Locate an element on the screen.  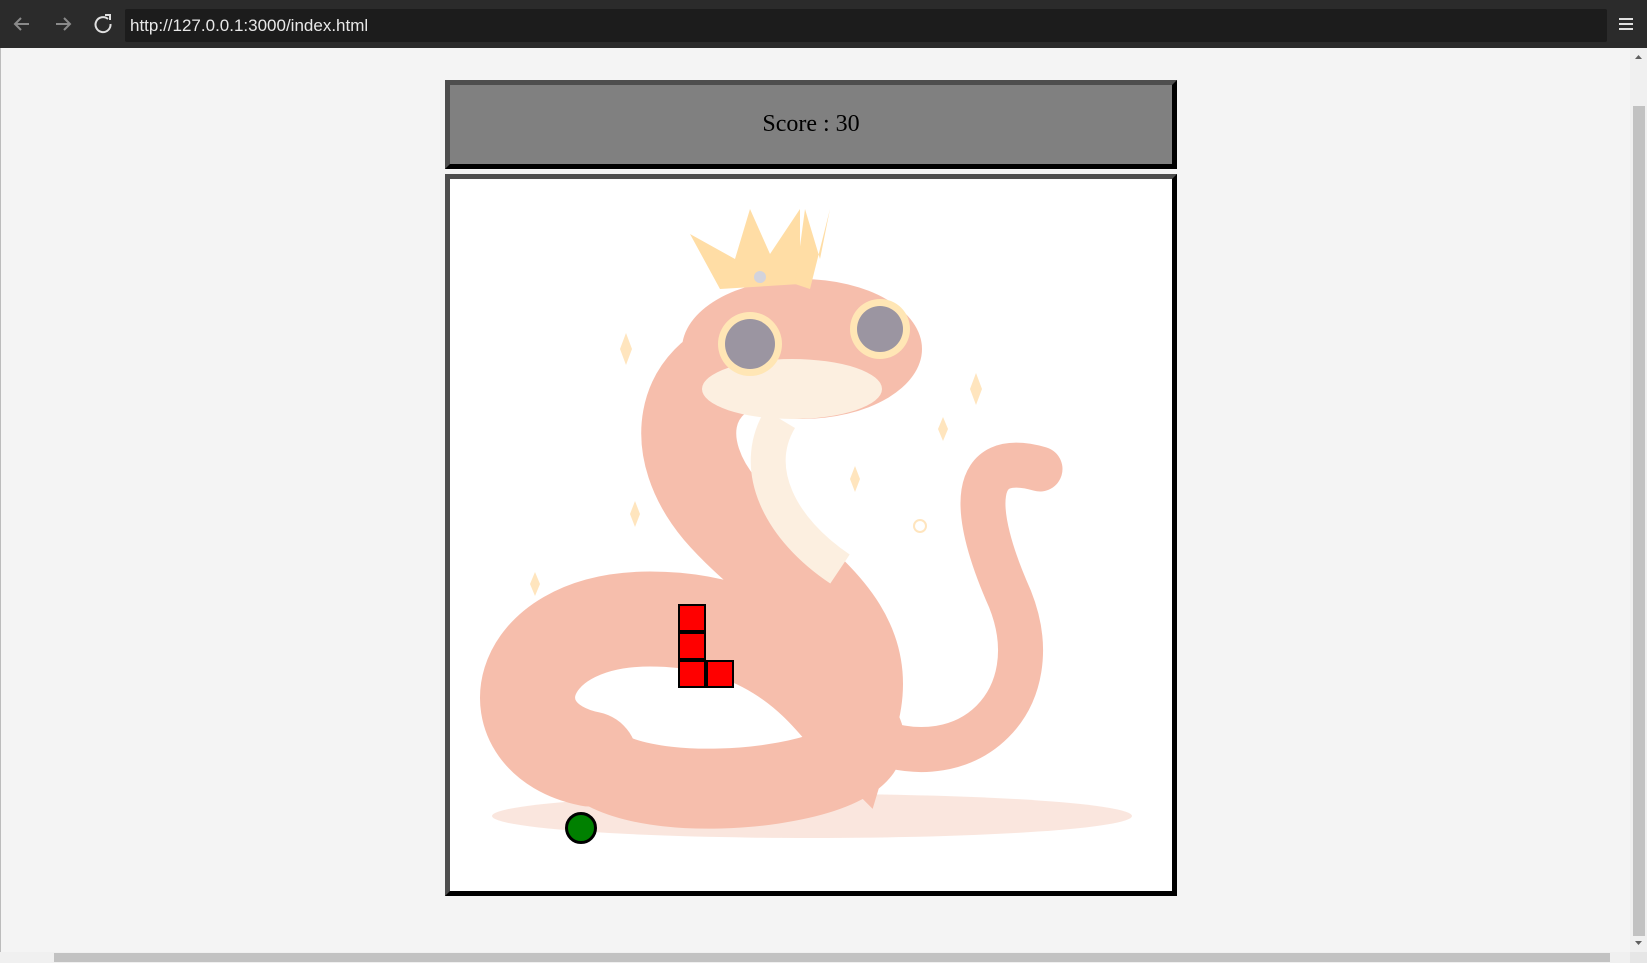
vertical-scroll-thumb is located at coordinates (1639, 521).